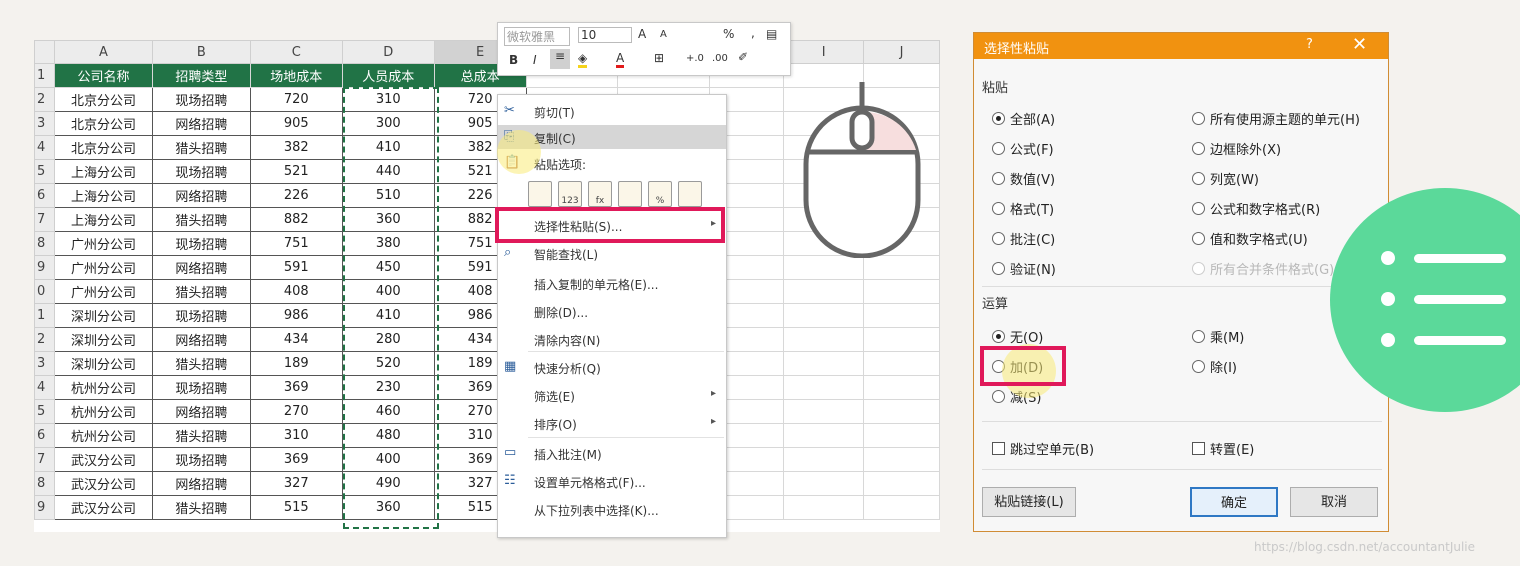 Image resolution: width=1520 pixels, height=566 pixels. What do you see at coordinates (540, 194) in the screenshot?
I see `paste-option-icon` at bounding box center [540, 194].